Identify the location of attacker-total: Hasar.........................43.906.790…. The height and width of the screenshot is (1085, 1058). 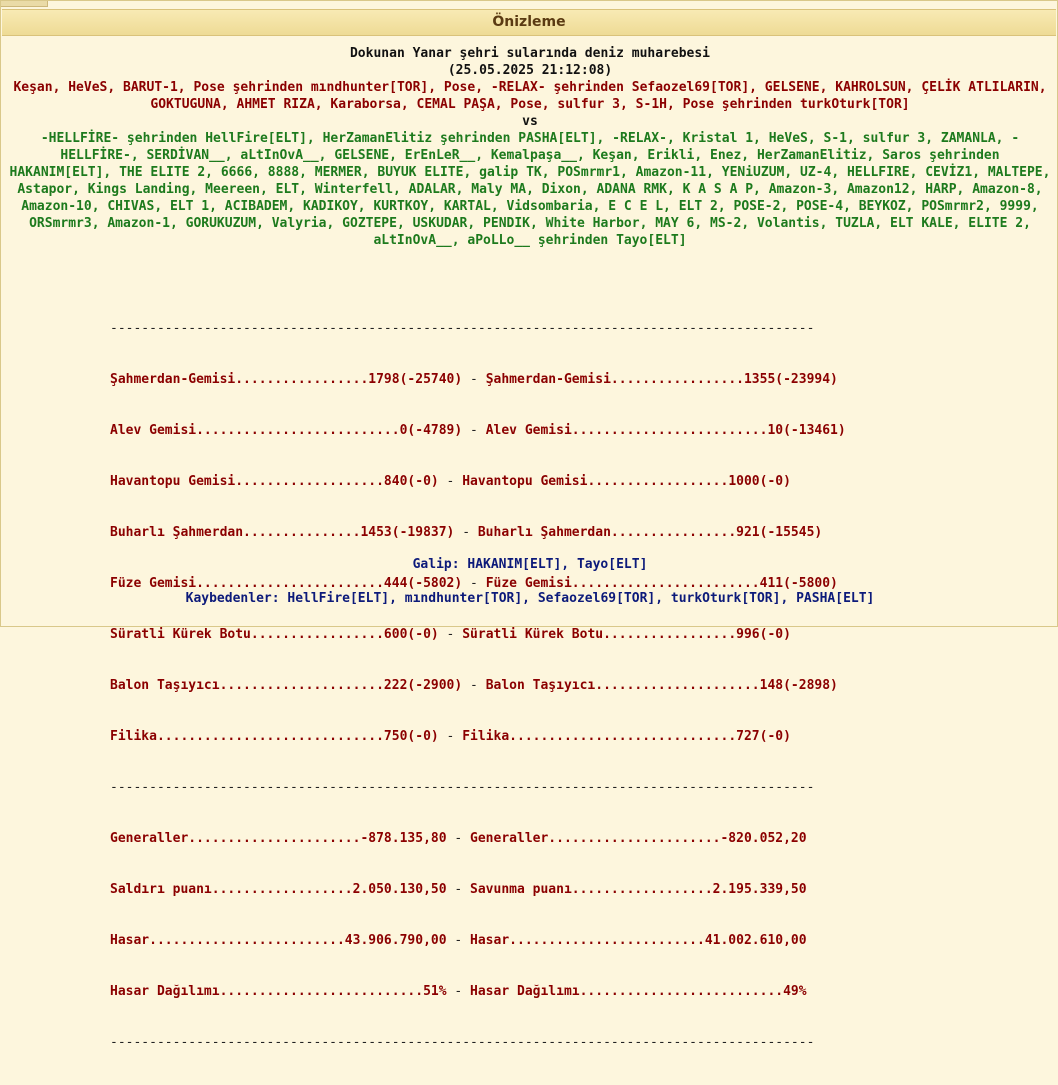
(278, 940).